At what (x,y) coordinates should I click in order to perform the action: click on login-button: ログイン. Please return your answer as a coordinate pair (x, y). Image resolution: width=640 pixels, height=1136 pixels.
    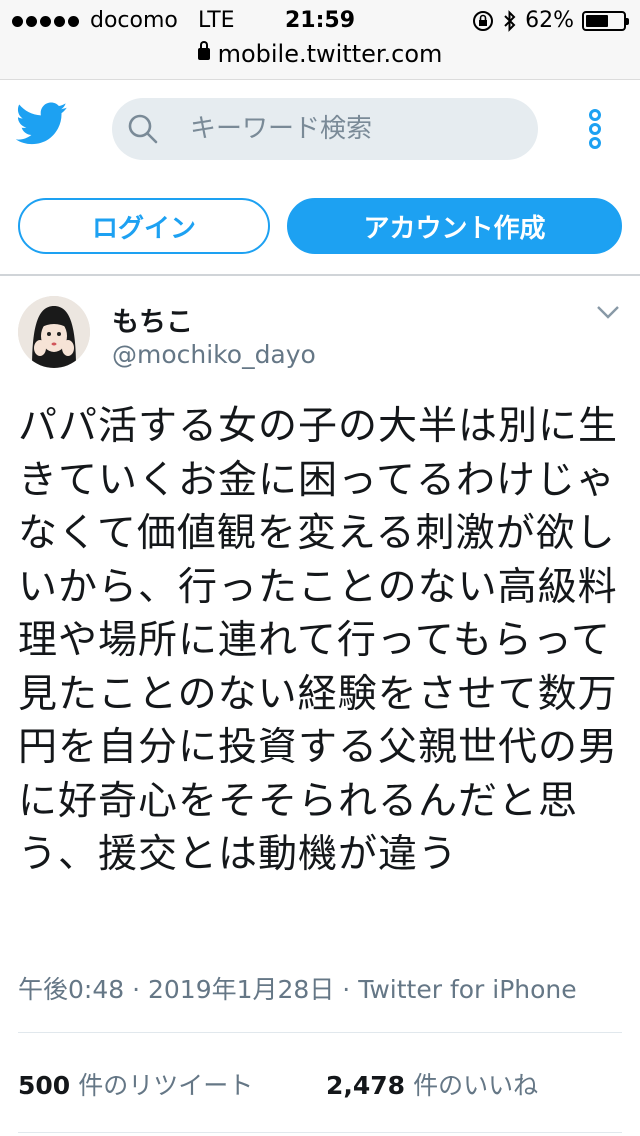
    Looking at the image, I should click on (144, 226).